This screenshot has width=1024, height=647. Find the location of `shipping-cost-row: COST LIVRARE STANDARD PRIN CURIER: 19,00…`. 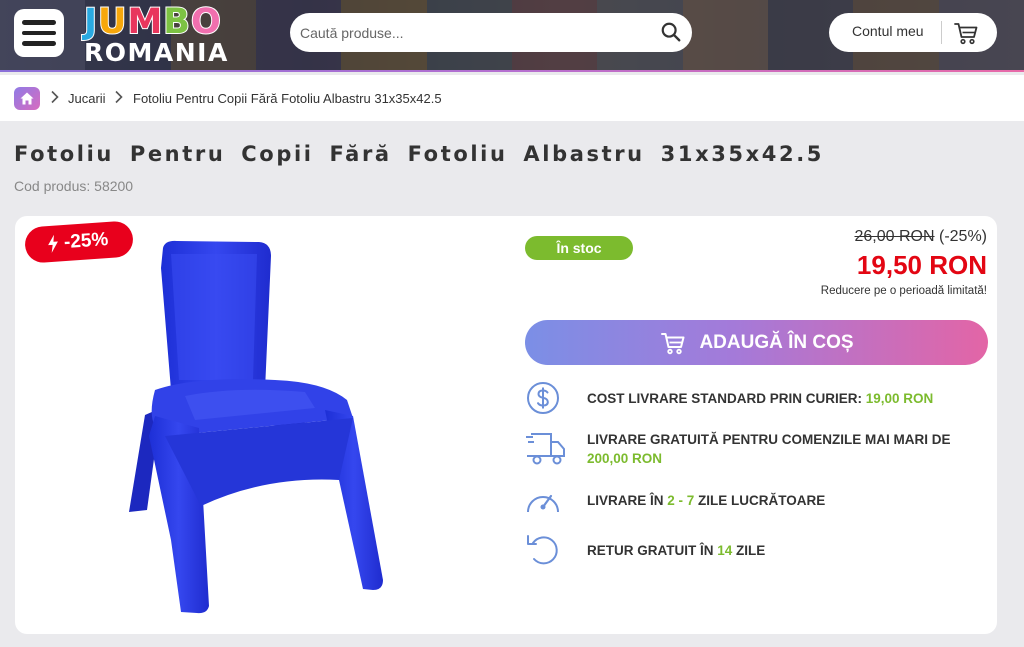

shipping-cost-row: COST LIVRARE STANDARD PRIN CURIER: 19,00… is located at coordinates (729, 398).